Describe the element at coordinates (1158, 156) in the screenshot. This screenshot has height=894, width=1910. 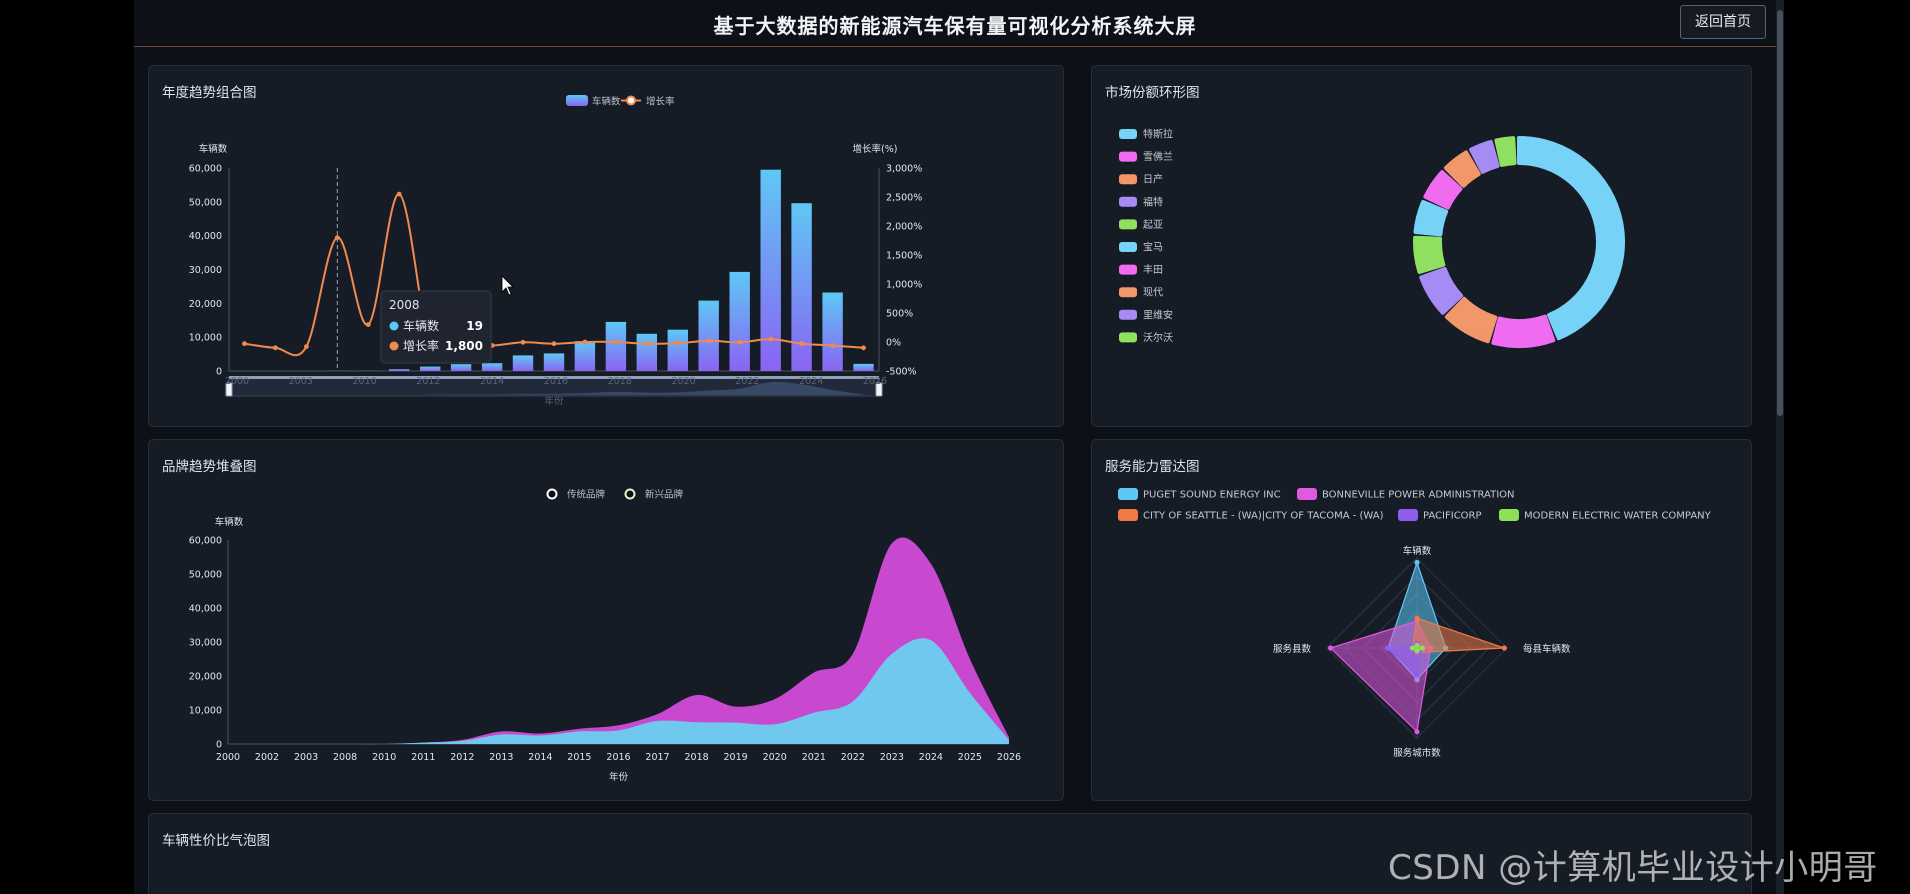
I see `legend-label-1: 雪佛兰` at that location.